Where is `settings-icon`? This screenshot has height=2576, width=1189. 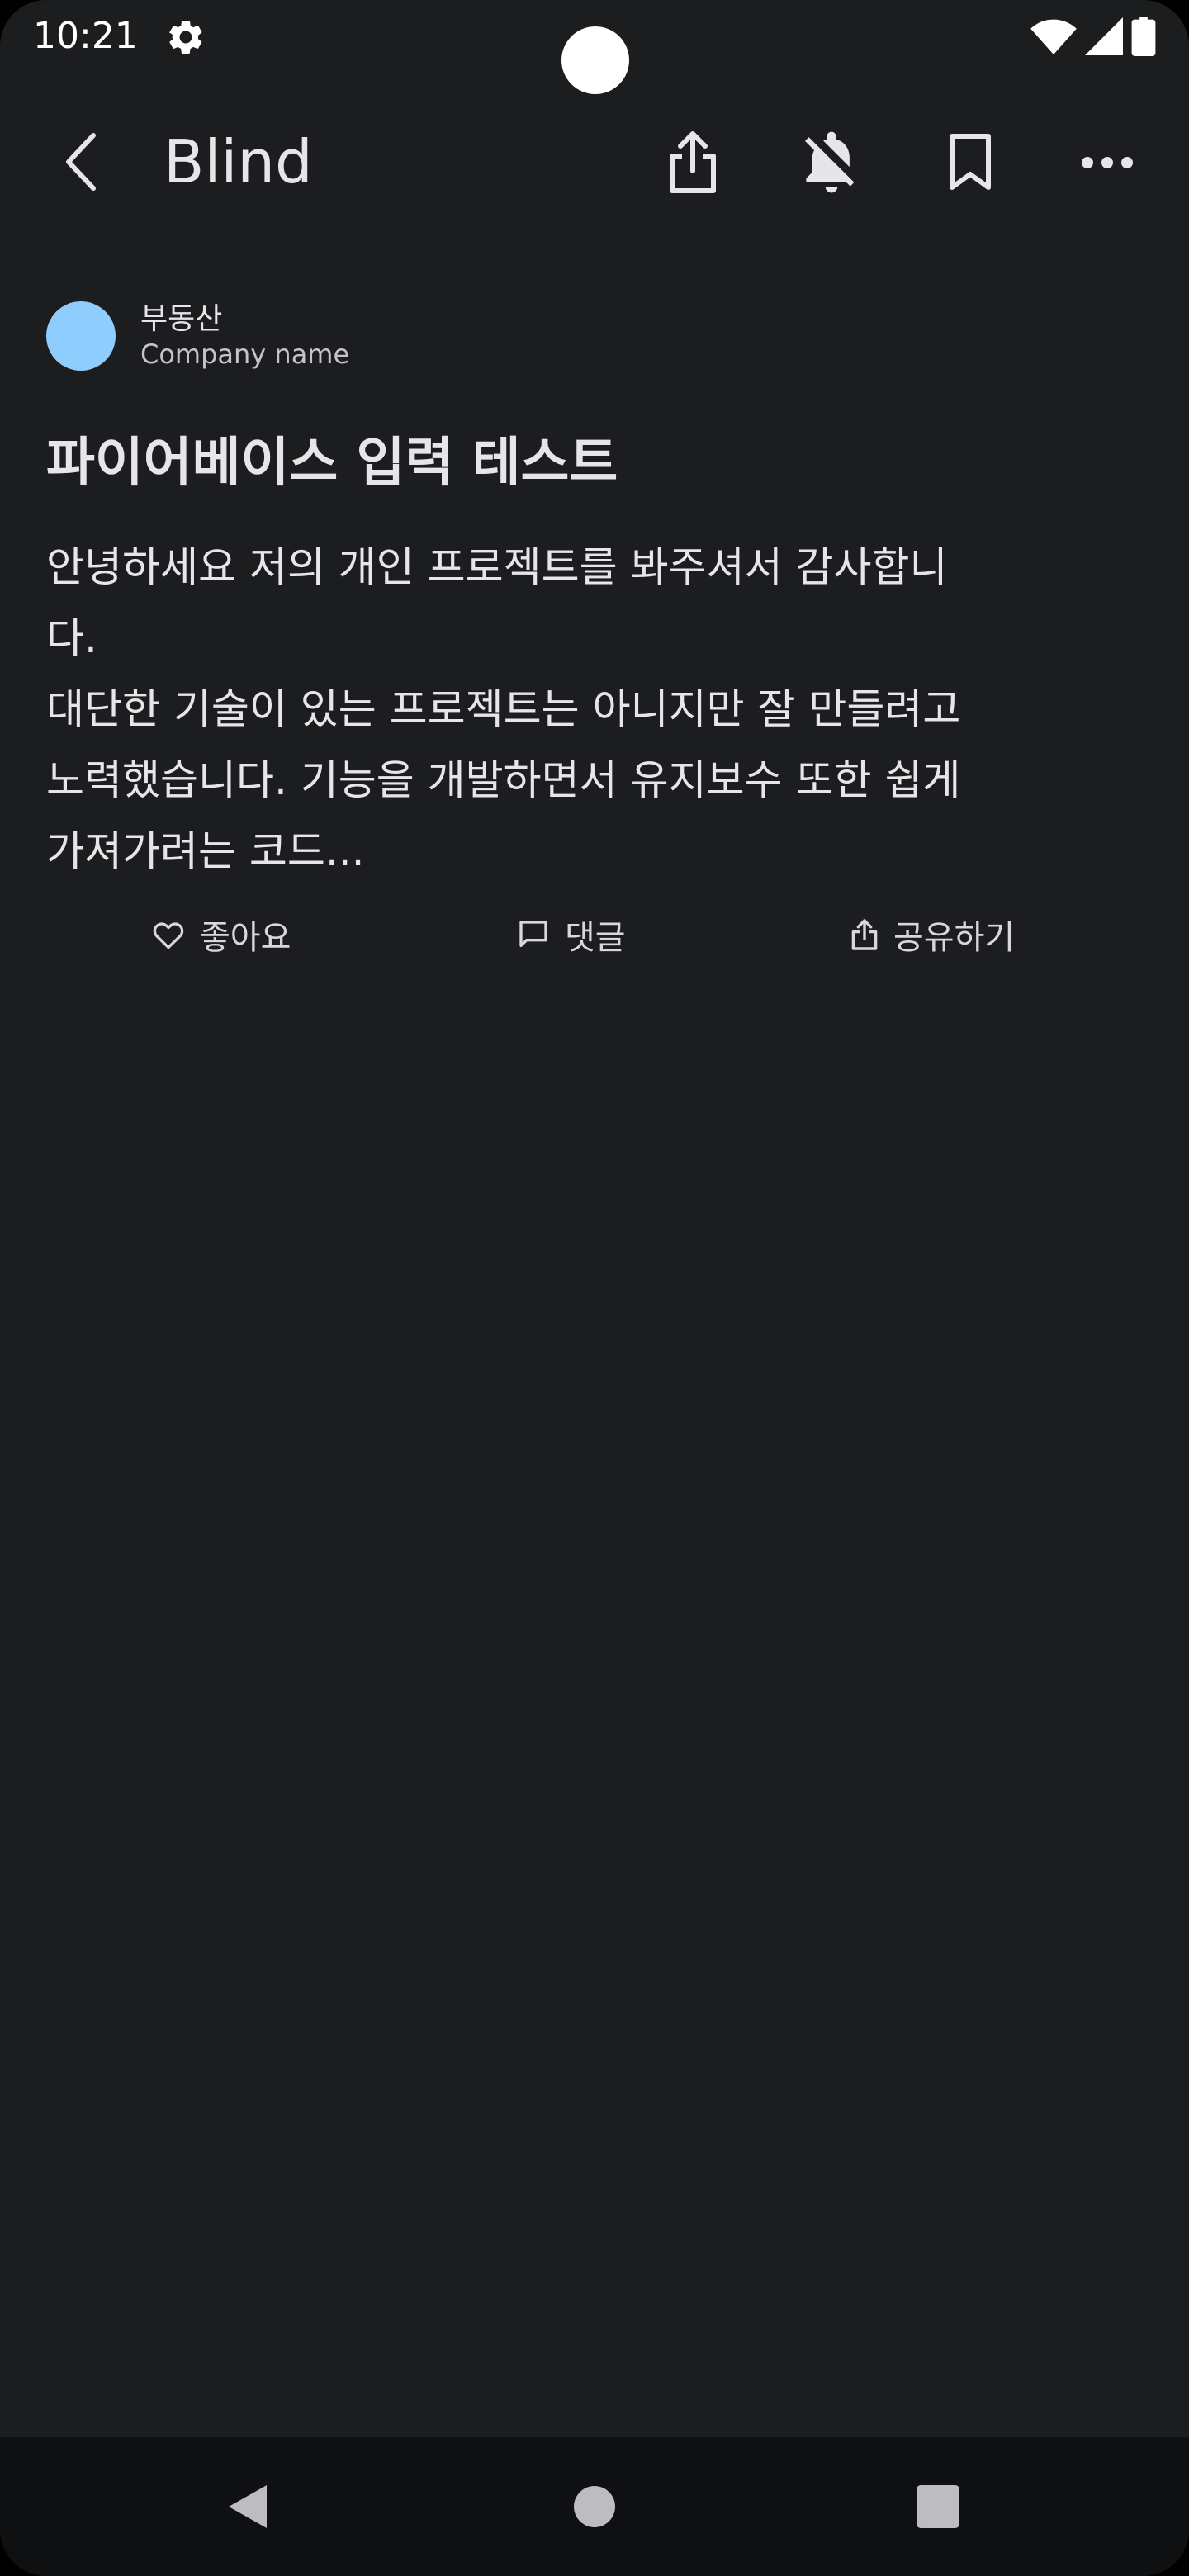 settings-icon is located at coordinates (185, 37).